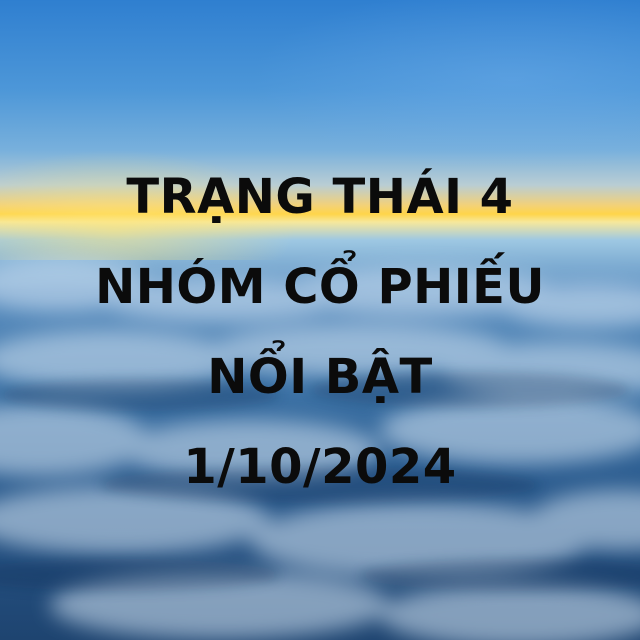 The width and height of the screenshot is (640, 640). Describe the element at coordinates (320, 197) in the screenshot. I see `headline-line-1: TRẠNG THÁI 4` at that location.